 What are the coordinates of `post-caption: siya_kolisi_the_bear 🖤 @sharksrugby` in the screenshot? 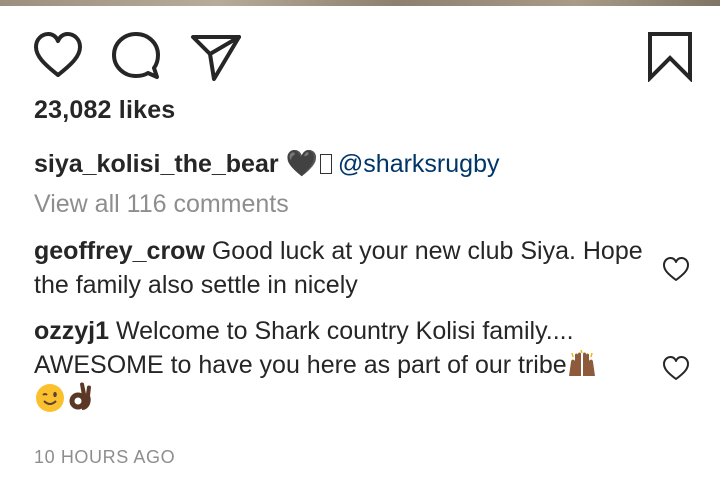 It's located at (266, 163).